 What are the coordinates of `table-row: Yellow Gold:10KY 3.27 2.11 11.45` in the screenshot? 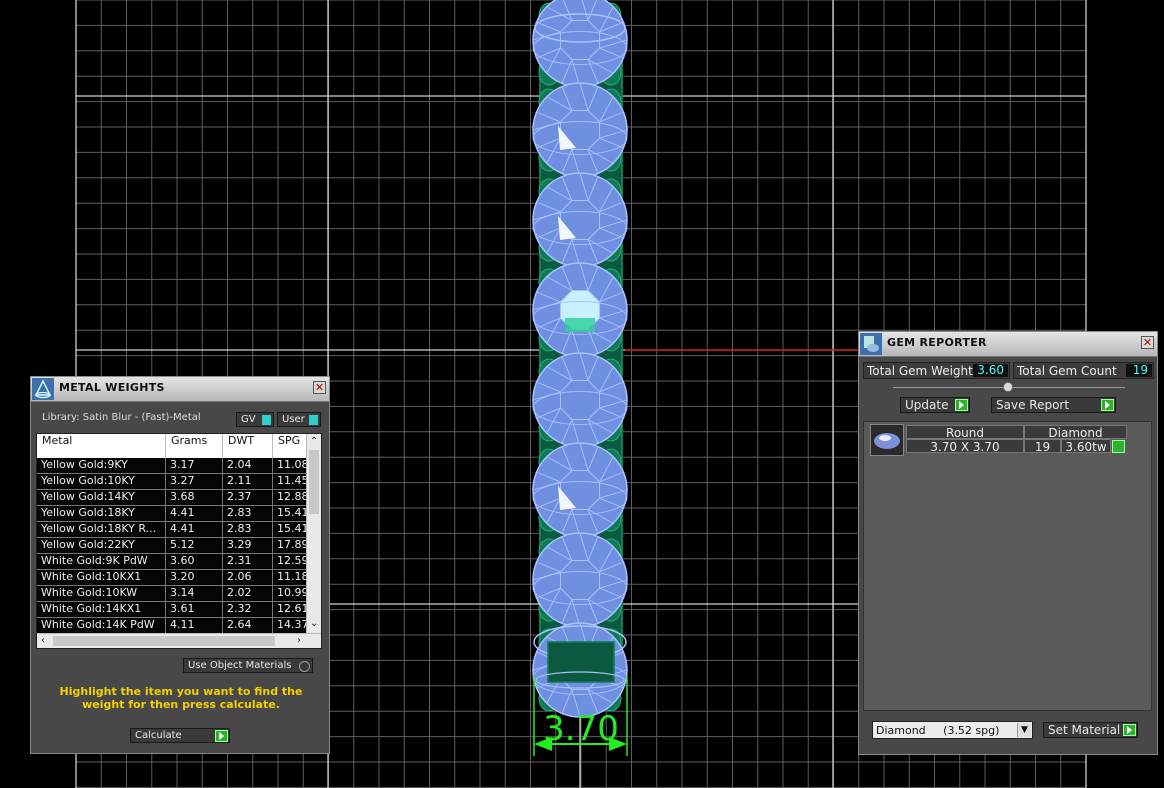 It's located at (175, 482).